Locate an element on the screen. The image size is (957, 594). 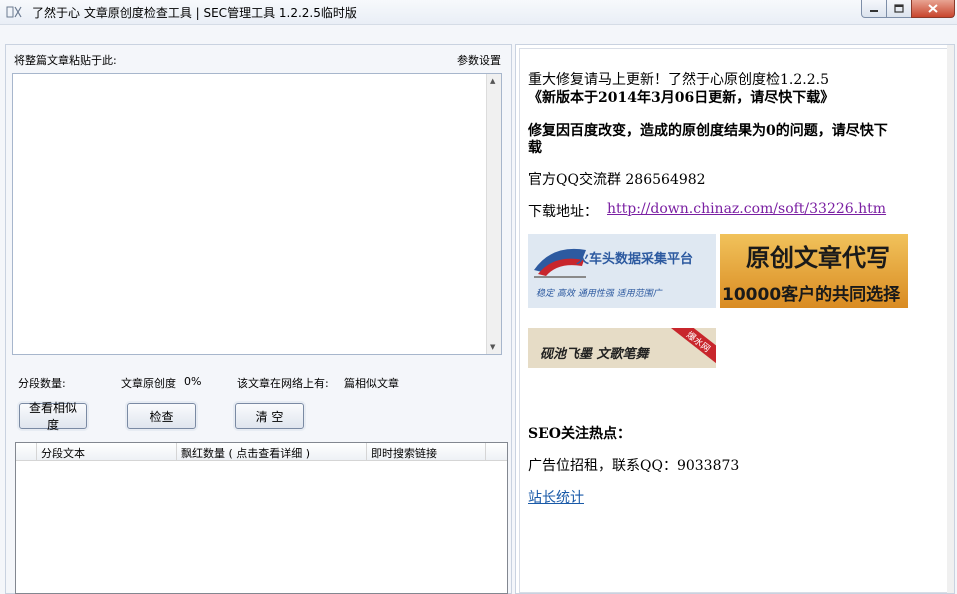
clear-button: 清 空 is located at coordinates (269, 416).